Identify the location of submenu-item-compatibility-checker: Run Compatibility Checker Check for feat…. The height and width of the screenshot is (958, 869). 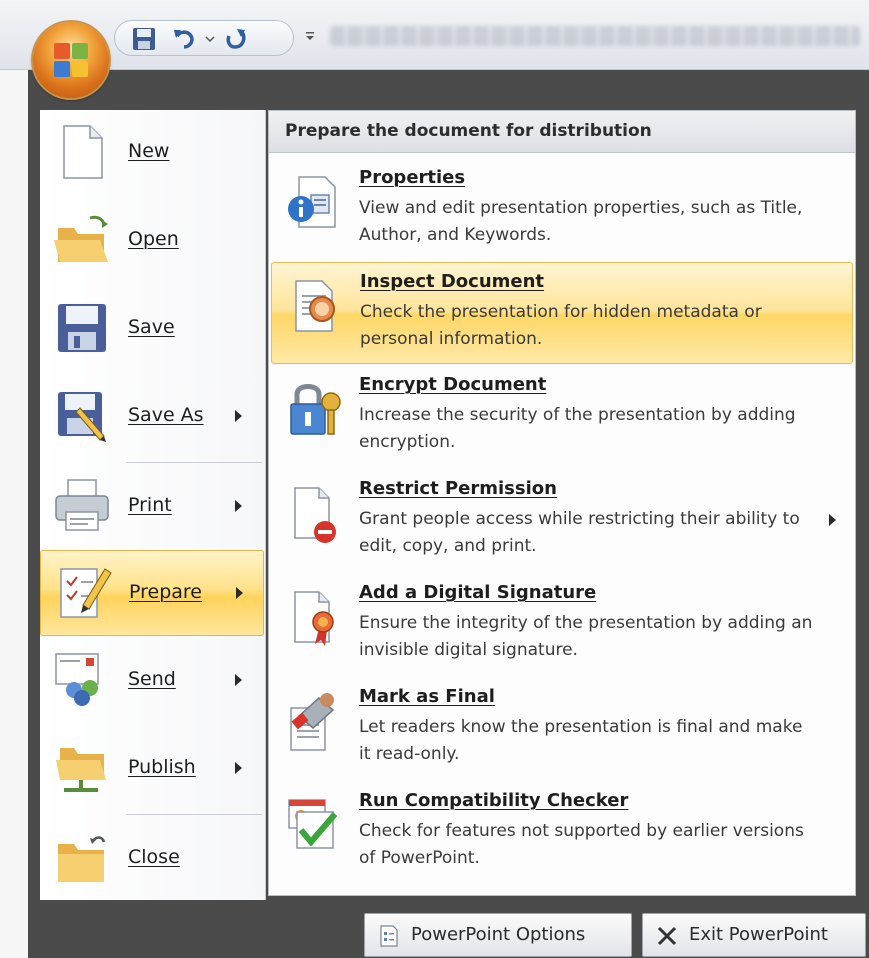
(562, 833).